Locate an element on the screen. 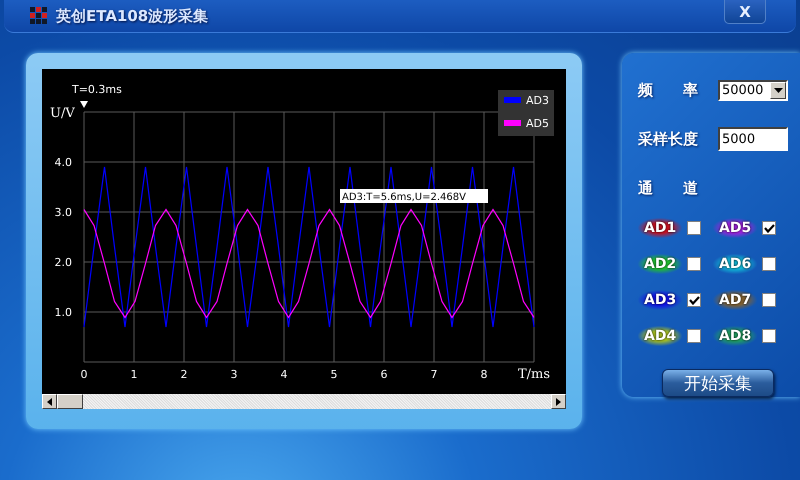  legend-label: AD3 is located at coordinates (537, 100).